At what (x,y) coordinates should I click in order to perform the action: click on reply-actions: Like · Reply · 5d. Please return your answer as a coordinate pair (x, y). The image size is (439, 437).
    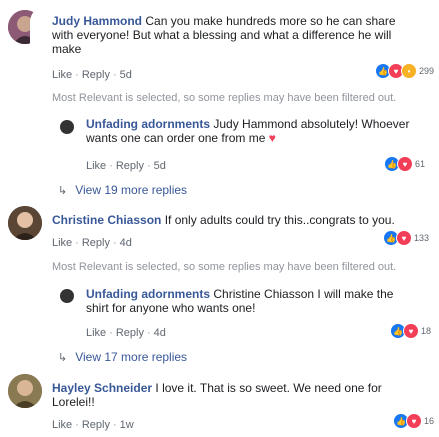
    Looking at the image, I should click on (126, 166).